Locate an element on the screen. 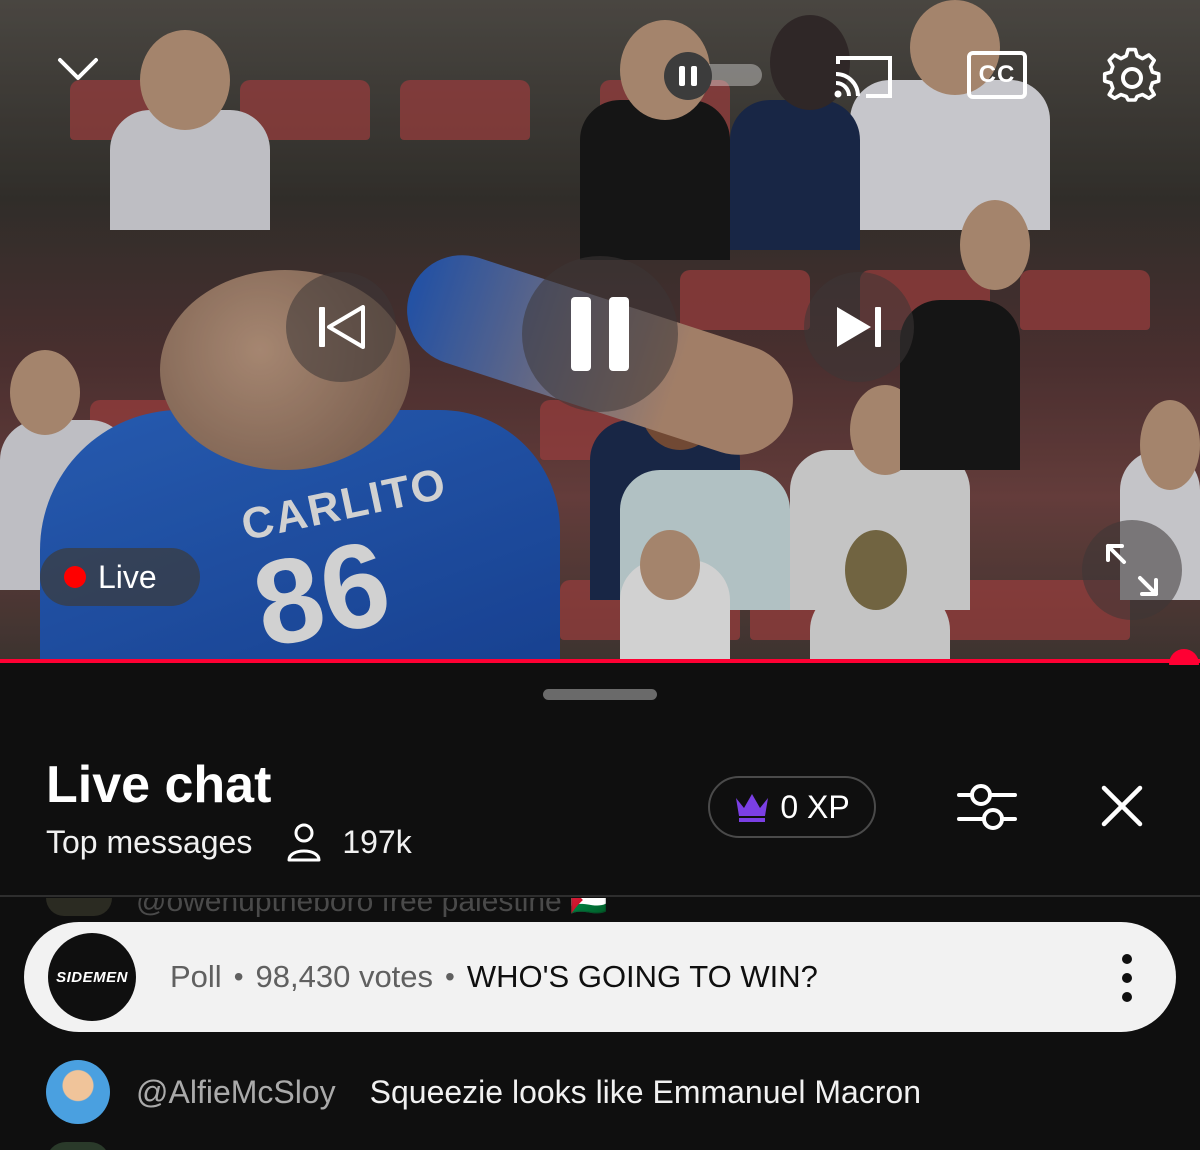 Image resolution: width=1200 pixels, height=1150 pixels. close-chat-button is located at coordinates (1122, 806).